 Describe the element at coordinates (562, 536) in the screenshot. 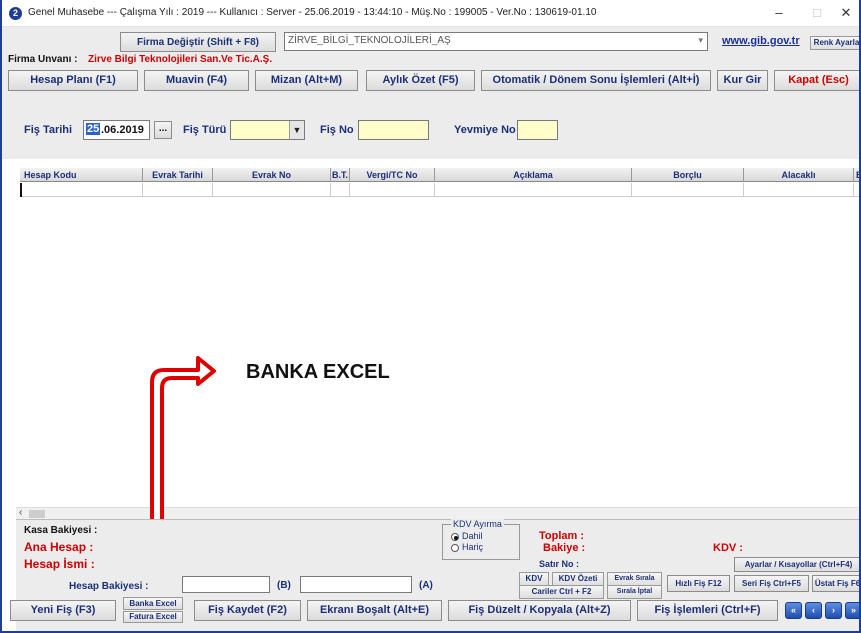

I see `toplam-label: Toplam :` at that location.